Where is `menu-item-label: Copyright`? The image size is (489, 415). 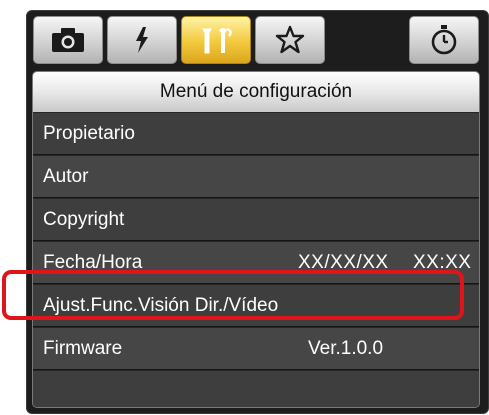
menu-item-label: Copyright is located at coordinates (84, 219).